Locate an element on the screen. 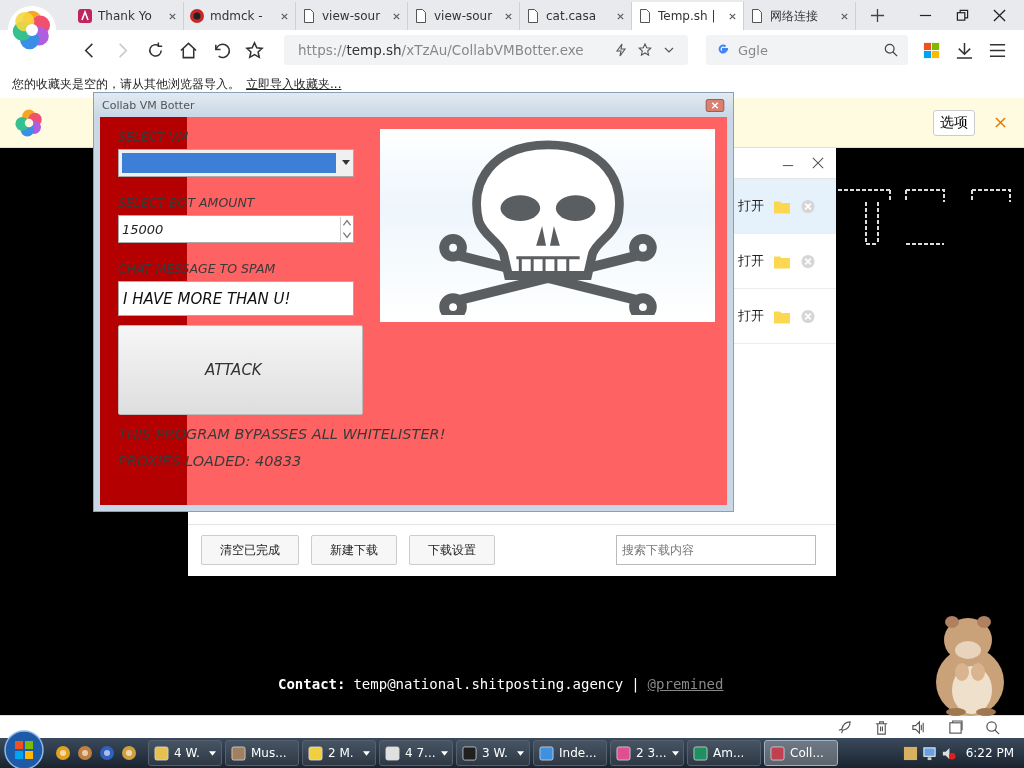  download-action-button: 下载设置 is located at coordinates (452, 550).